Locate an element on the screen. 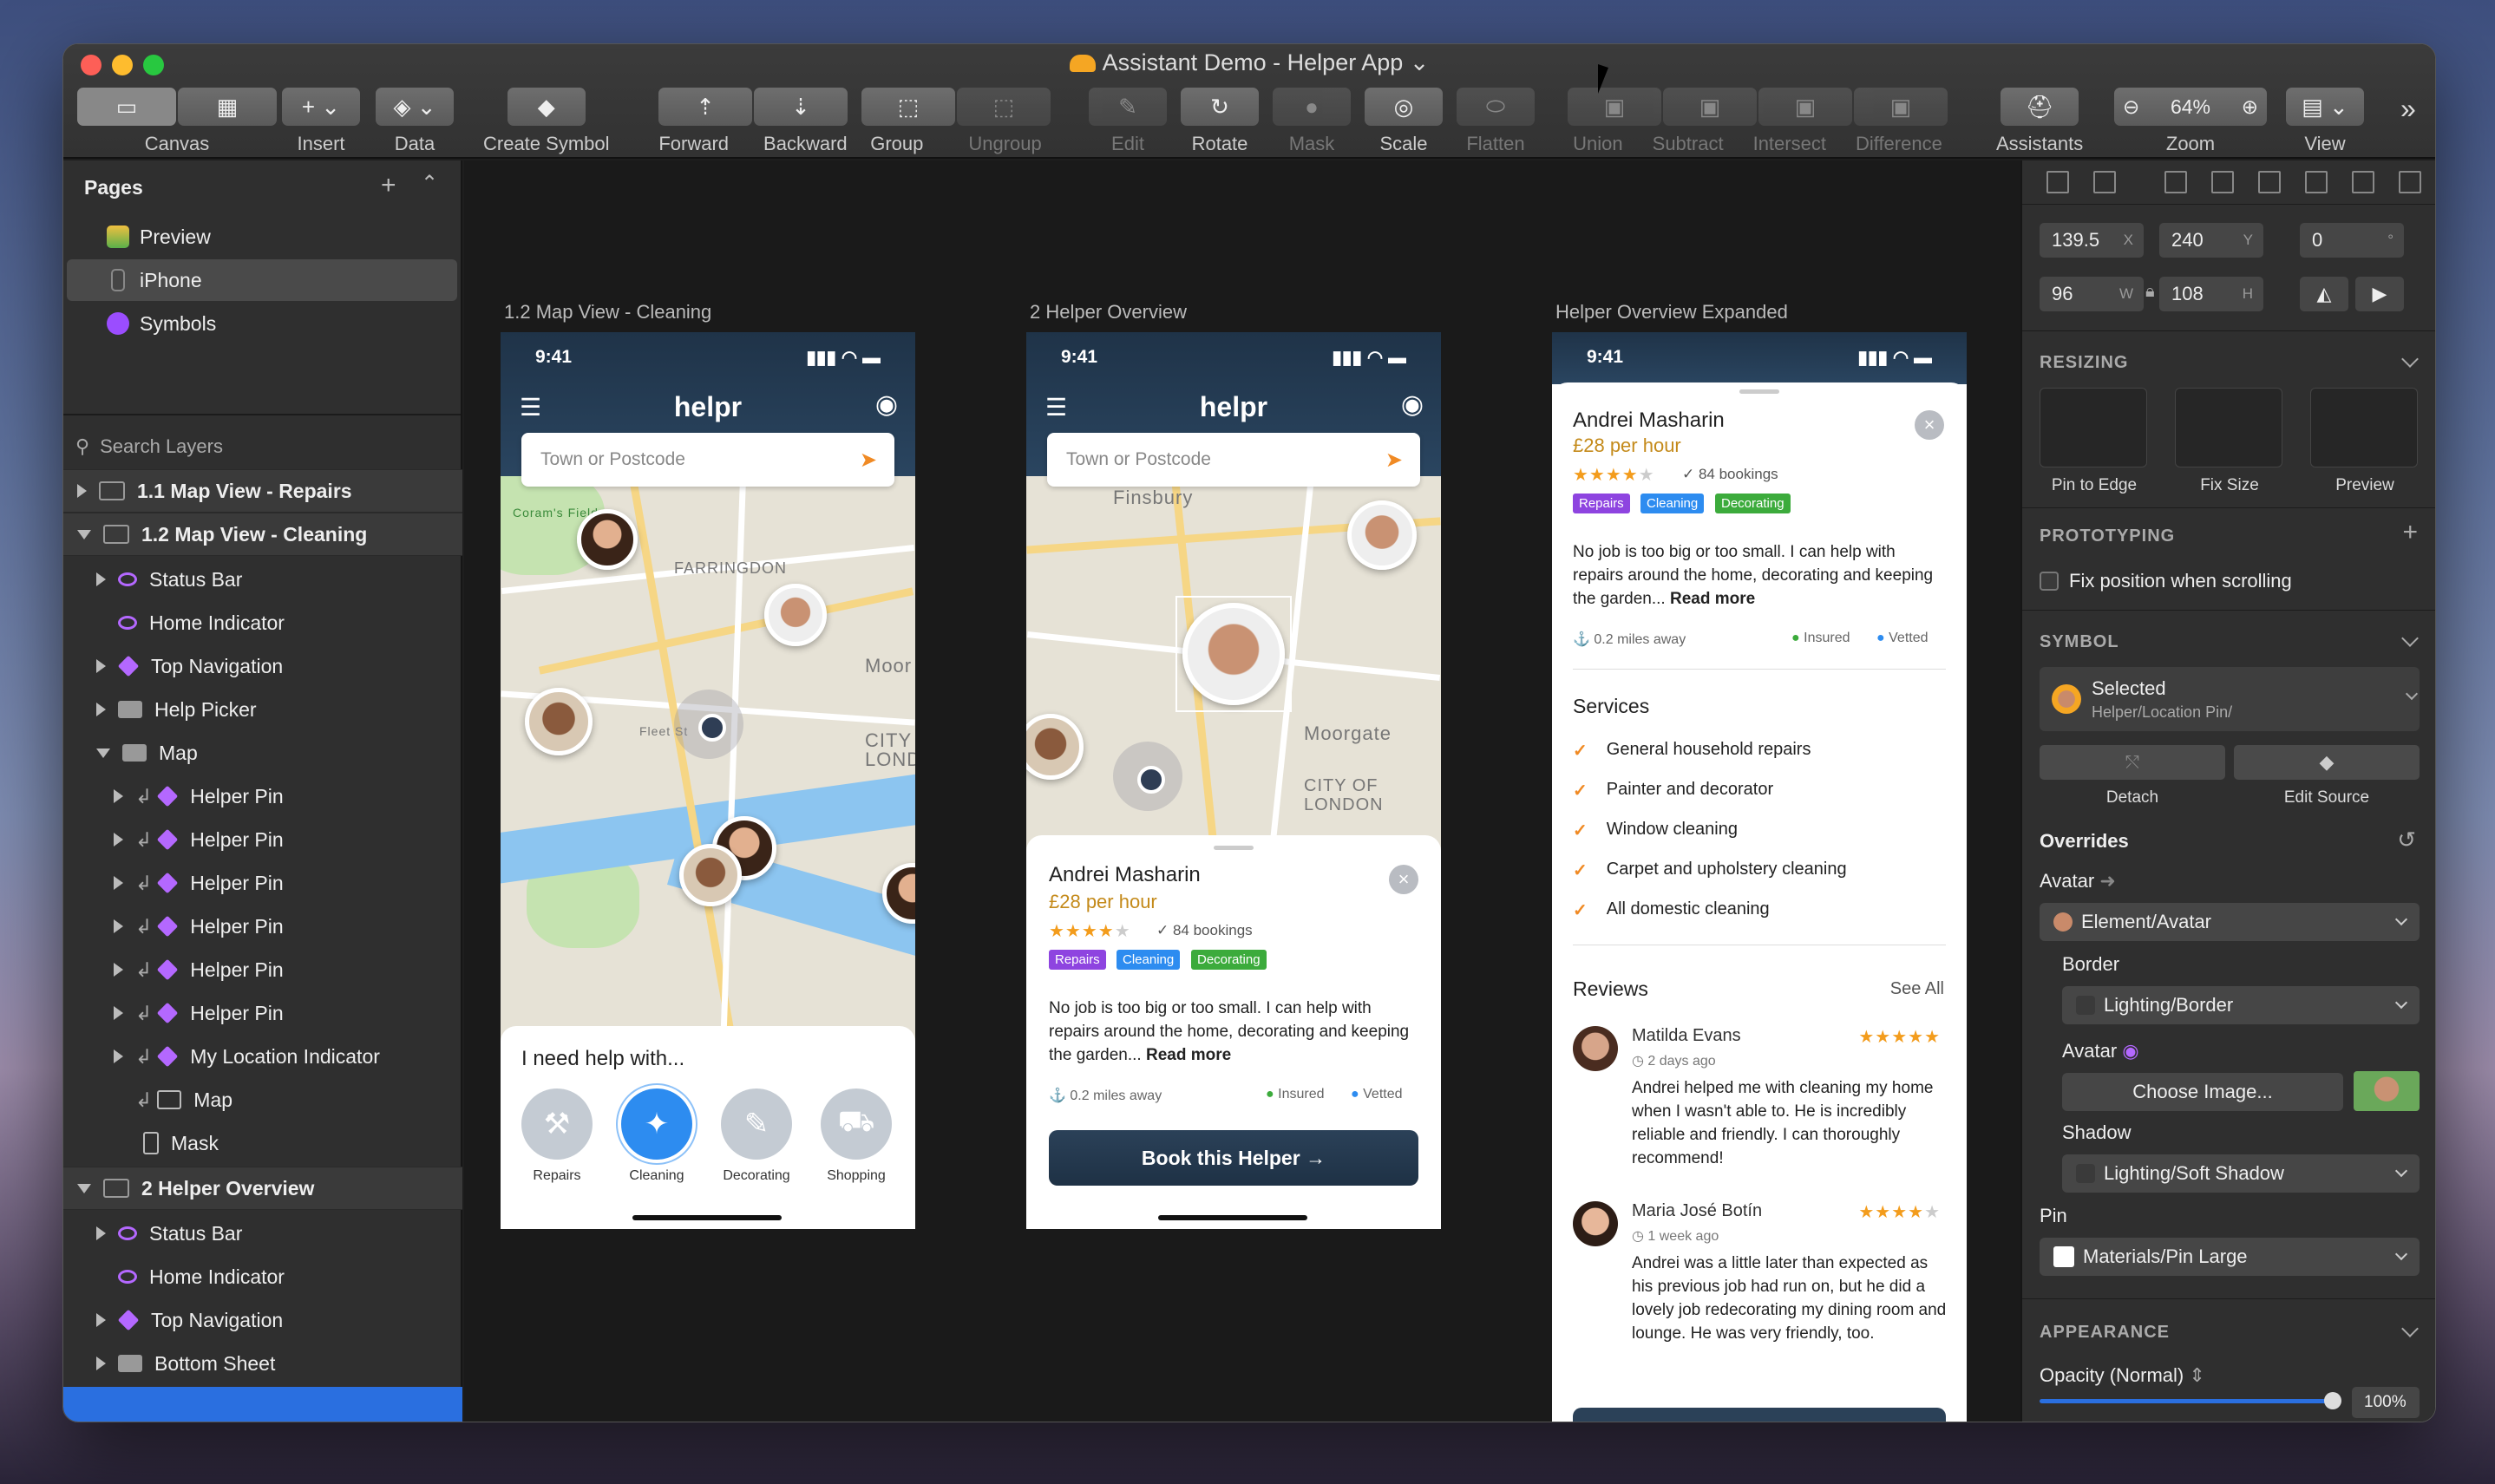  rotation-field: 0 ° is located at coordinates (2352, 241).